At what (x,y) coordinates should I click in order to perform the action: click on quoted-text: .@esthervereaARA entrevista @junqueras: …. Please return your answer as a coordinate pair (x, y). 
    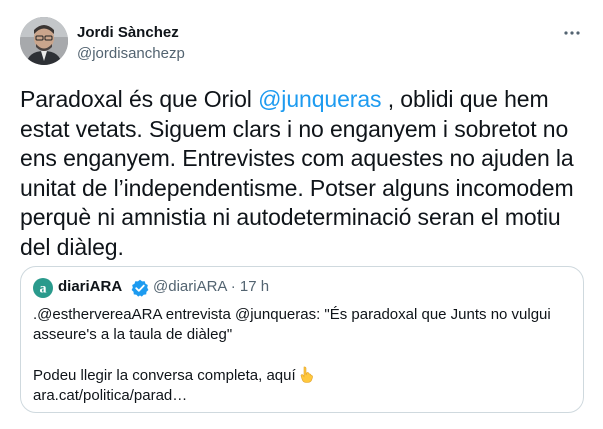
    Looking at the image, I should click on (292, 324).